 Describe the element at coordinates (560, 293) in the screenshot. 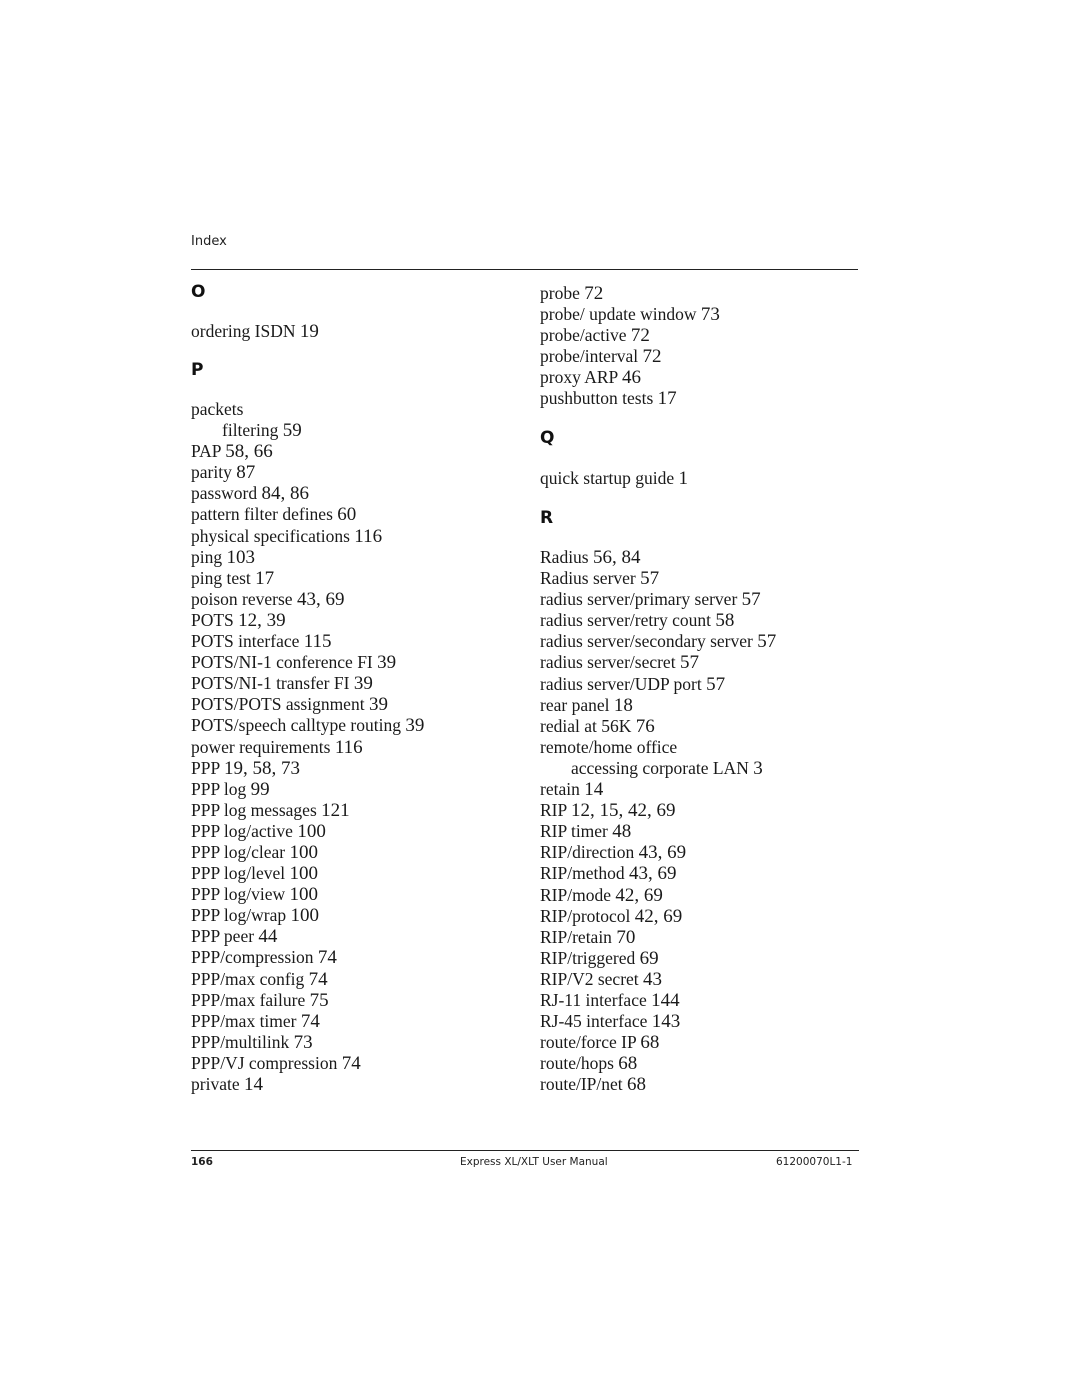

I see `index-term: probe` at that location.